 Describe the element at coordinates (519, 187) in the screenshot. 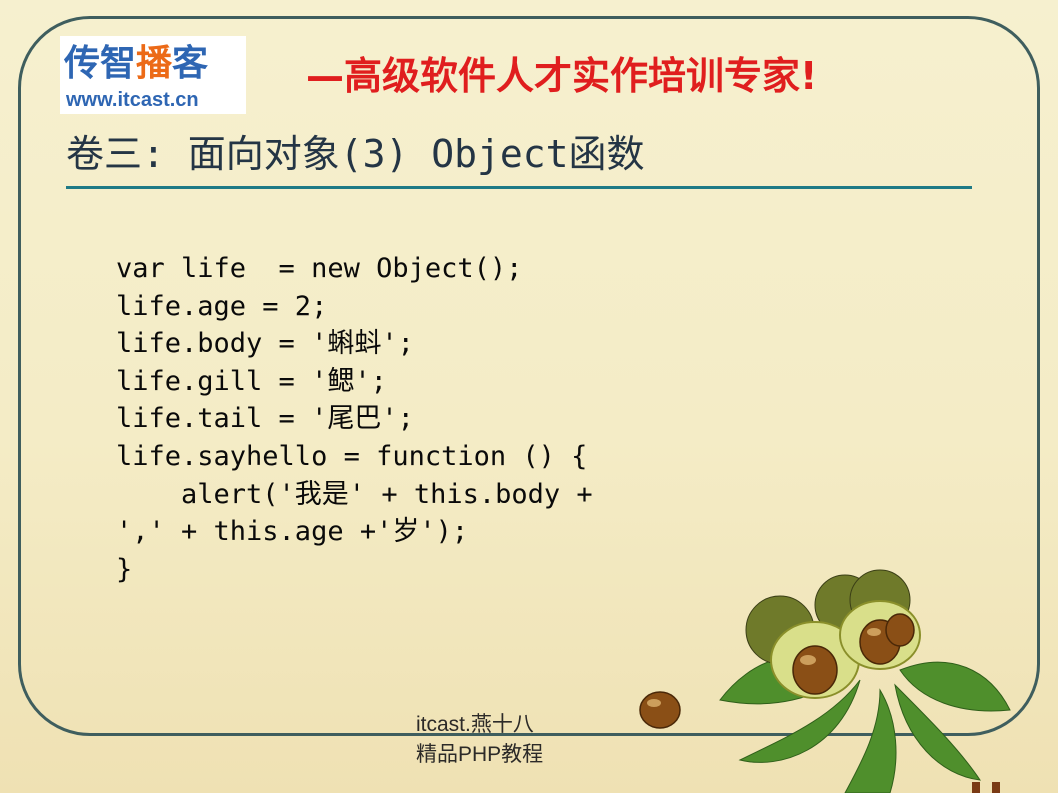

I see `title-divider` at that location.